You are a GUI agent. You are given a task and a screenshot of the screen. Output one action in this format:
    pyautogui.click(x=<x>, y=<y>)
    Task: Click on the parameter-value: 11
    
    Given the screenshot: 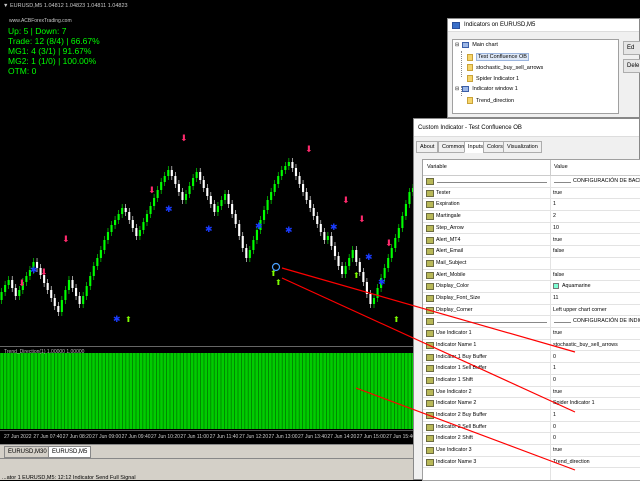 What is the action you would take?
    pyautogui.click(x=556, y=298)
    